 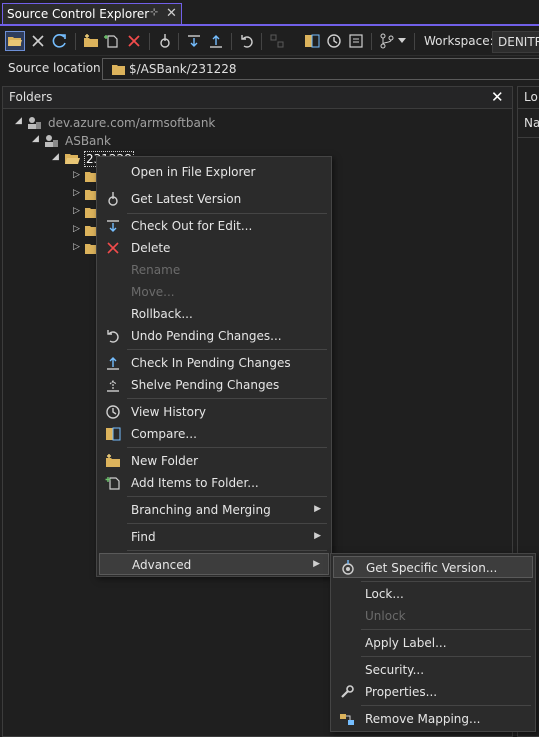 I want to click on workspace-select: DENITRO, so click(x=515, y=42).